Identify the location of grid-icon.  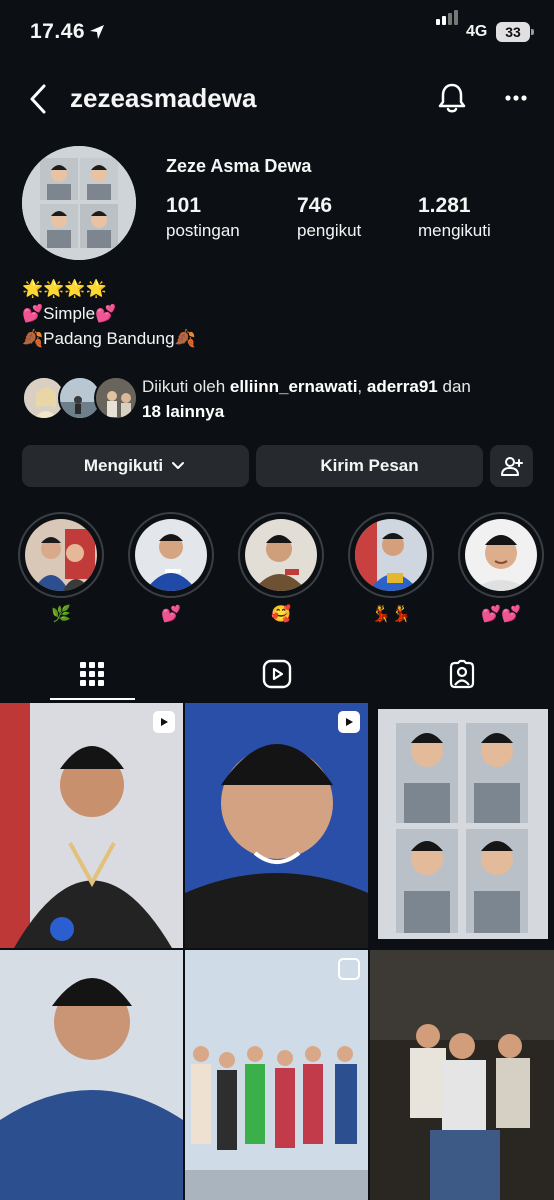
(92, 674).